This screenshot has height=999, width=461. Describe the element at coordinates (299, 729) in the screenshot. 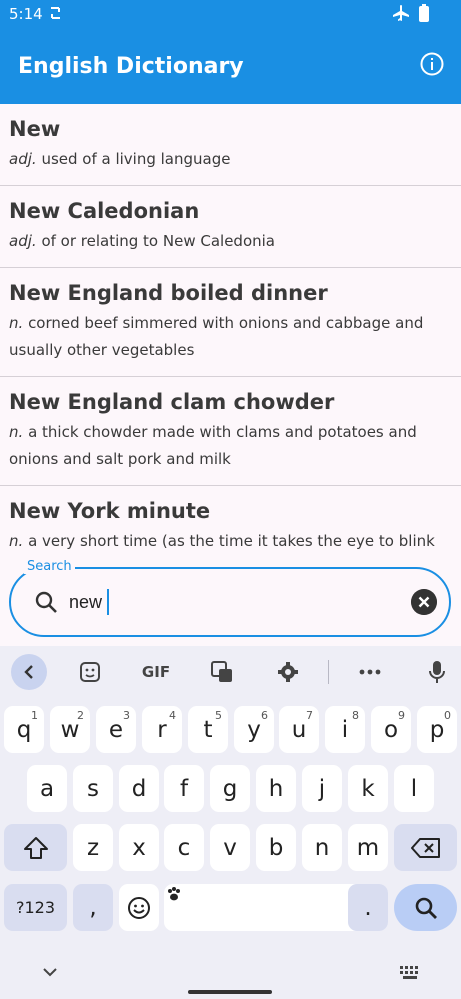

I see `key-u: u7` at that location.